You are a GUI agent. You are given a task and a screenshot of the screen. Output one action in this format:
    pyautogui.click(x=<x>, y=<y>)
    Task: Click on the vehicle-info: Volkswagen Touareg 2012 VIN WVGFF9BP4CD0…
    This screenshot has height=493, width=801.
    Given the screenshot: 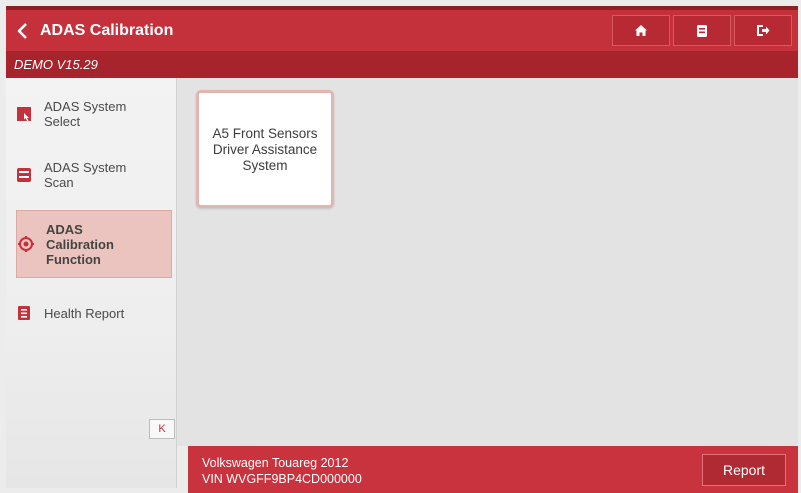 What is the action you would take?
    pyautogui.click(x=282, y=471)
    